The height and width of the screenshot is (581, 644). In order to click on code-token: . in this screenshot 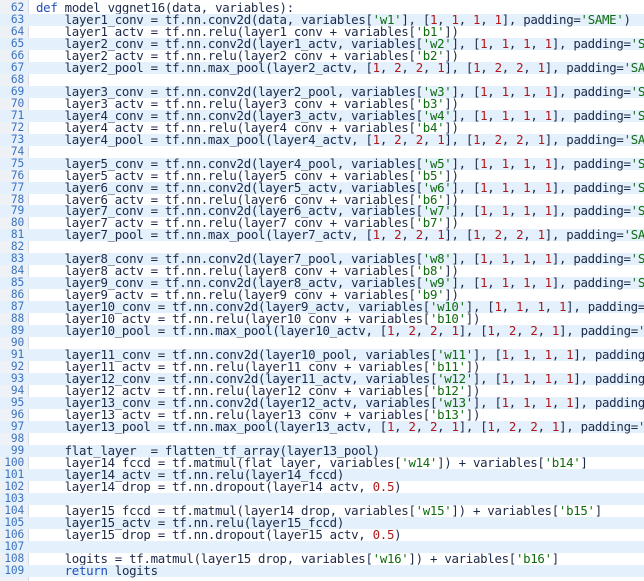, I will do `click(211, 486)`.